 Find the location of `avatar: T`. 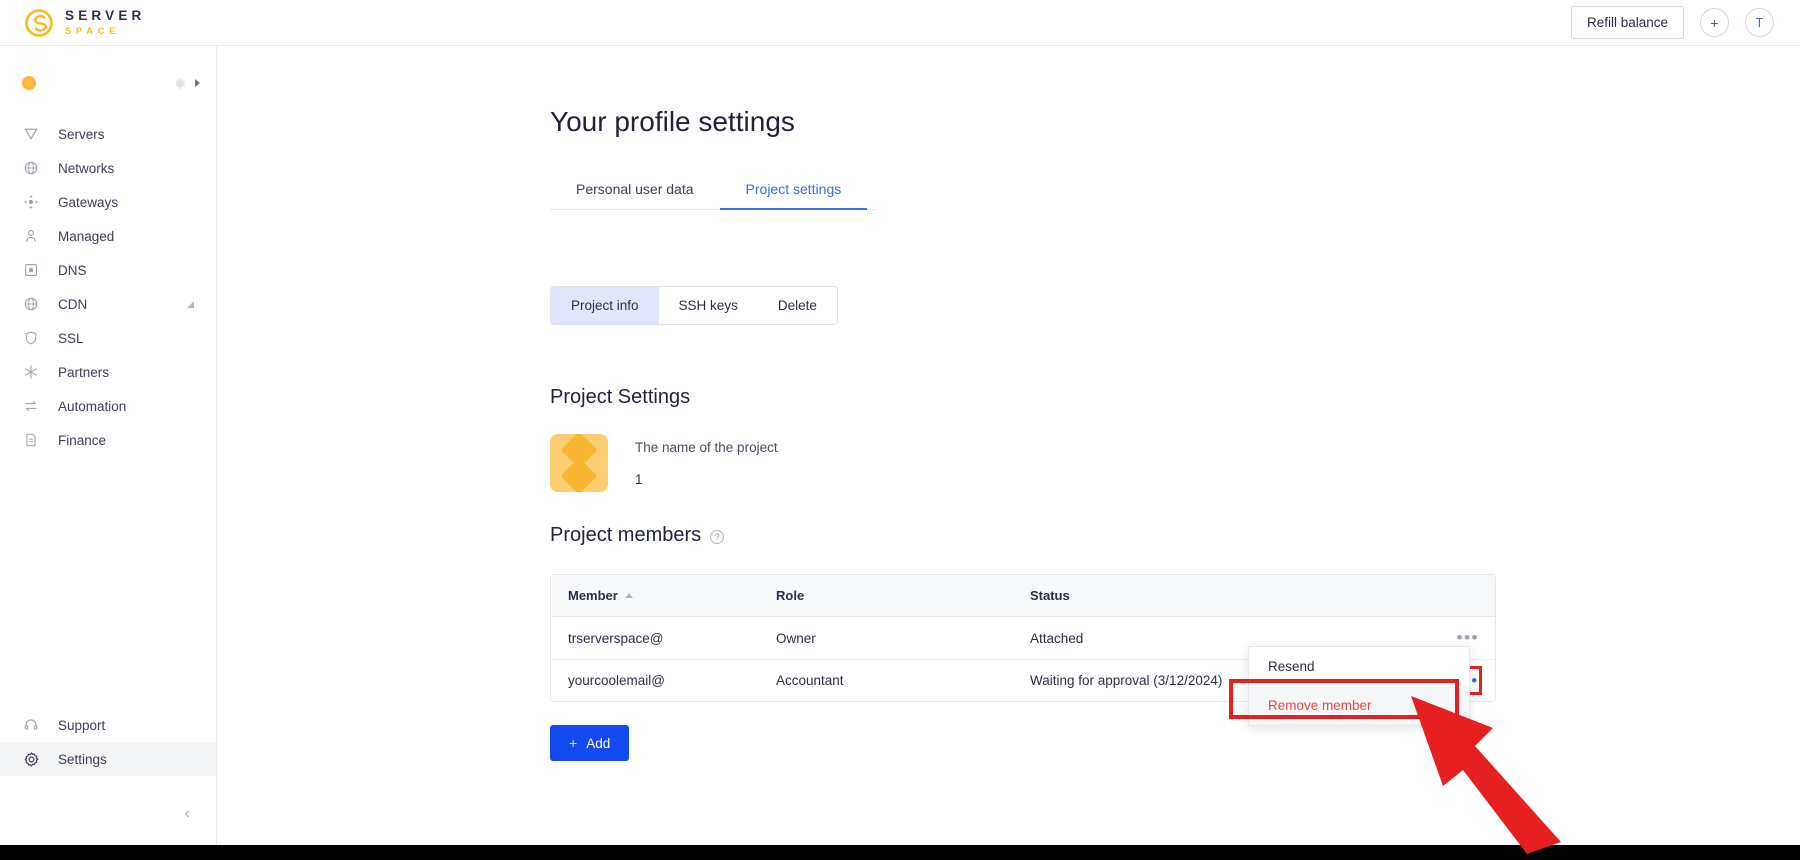

avatar: T is located at coordinates (1759, 22).